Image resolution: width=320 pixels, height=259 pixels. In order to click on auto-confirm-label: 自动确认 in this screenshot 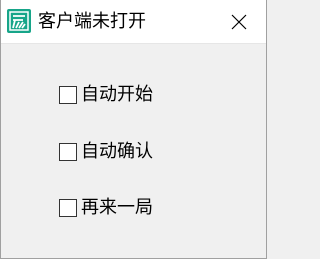, I will do `click(117, 152)`.